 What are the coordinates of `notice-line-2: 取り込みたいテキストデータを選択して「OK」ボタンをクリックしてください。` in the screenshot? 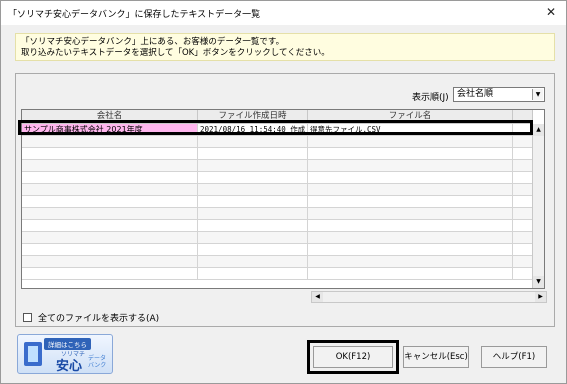 It's located at (175, 53).